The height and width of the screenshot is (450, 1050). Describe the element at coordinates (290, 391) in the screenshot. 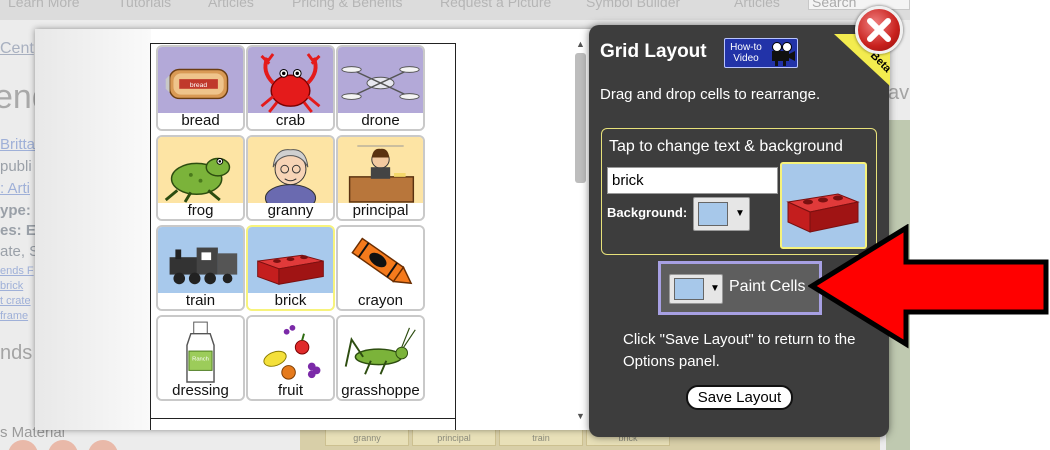

I see `cell-label: fruit` at that location.